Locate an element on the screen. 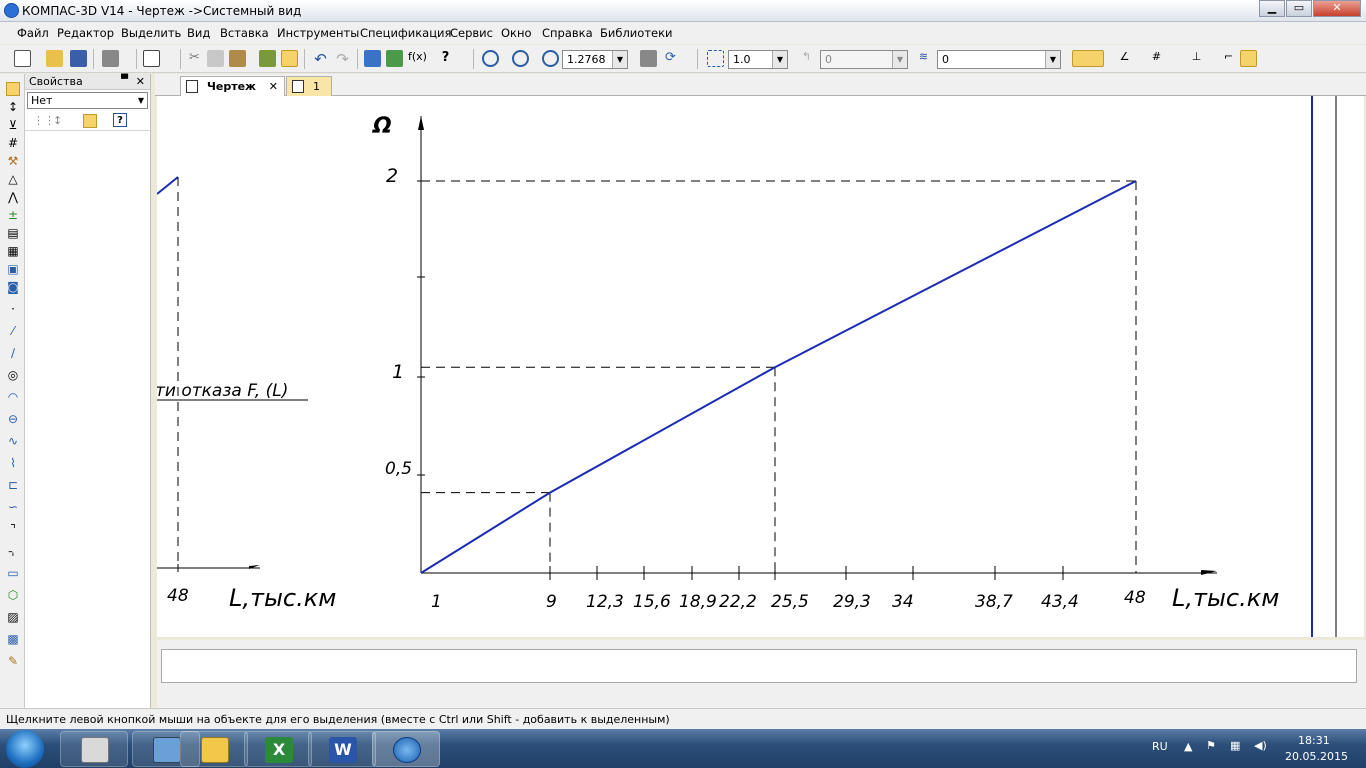 Image resolution: width=1366 pixels, height=768 pixels. preview-icon is located at coordinates (151, 58).